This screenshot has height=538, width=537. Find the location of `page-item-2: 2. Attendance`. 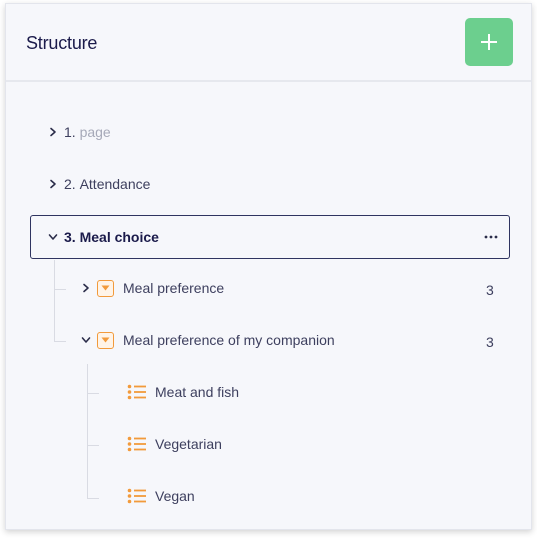

page-item-2: 2. Attendance is located at coordinates (99, 184).